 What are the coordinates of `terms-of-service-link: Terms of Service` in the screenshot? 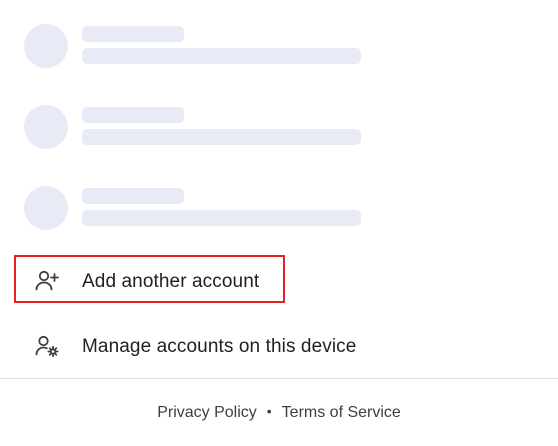 It's located at (341, 412).